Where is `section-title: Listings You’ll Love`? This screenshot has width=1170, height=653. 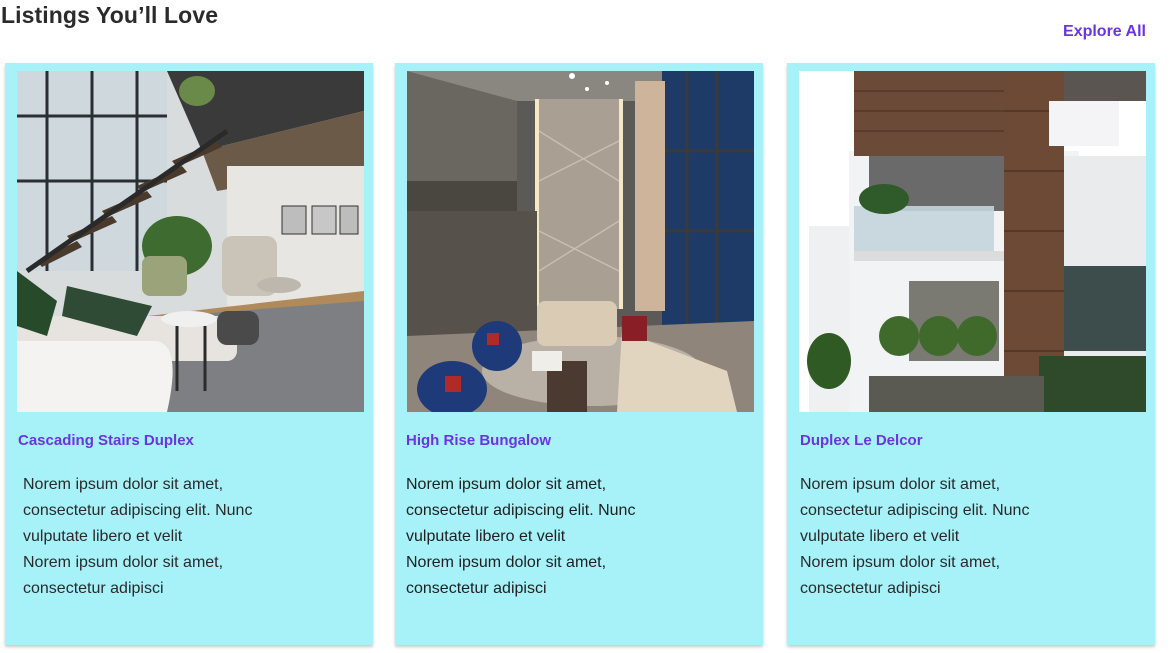 section-title: Listings You’ll Love is located at coordinates (110, 15).